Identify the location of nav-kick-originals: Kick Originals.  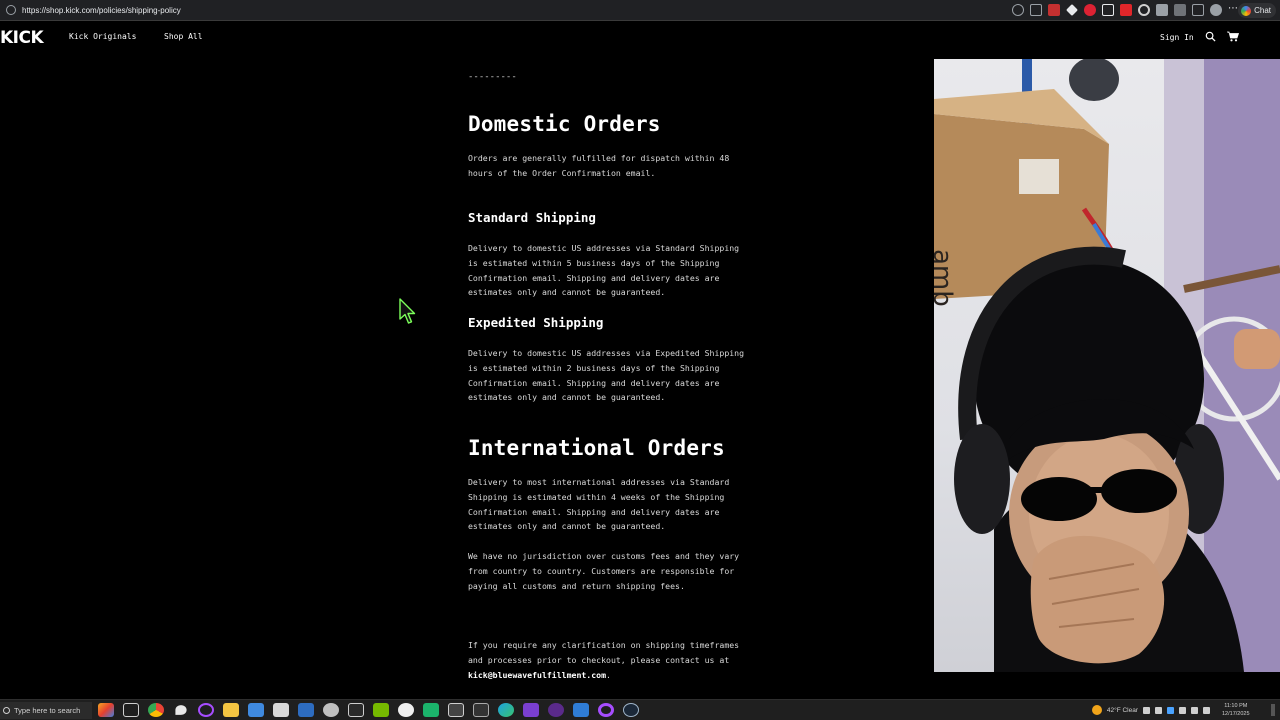
(102, 36).